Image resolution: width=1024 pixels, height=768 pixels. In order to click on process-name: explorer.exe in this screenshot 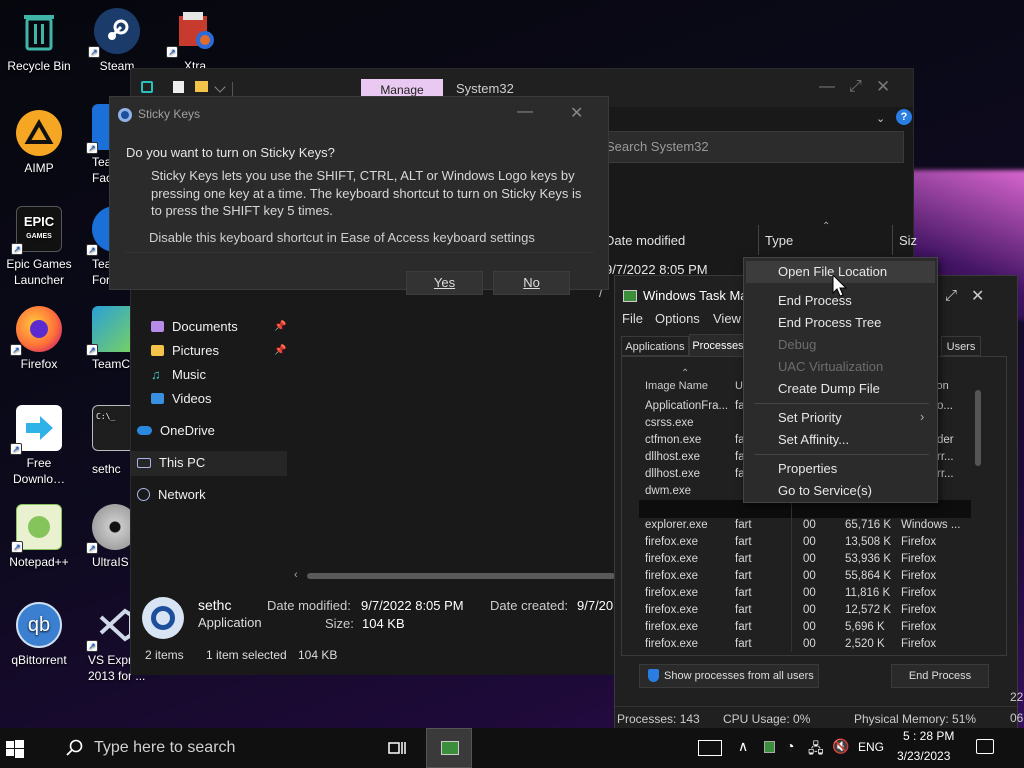, I will do `click(676, 525)`.